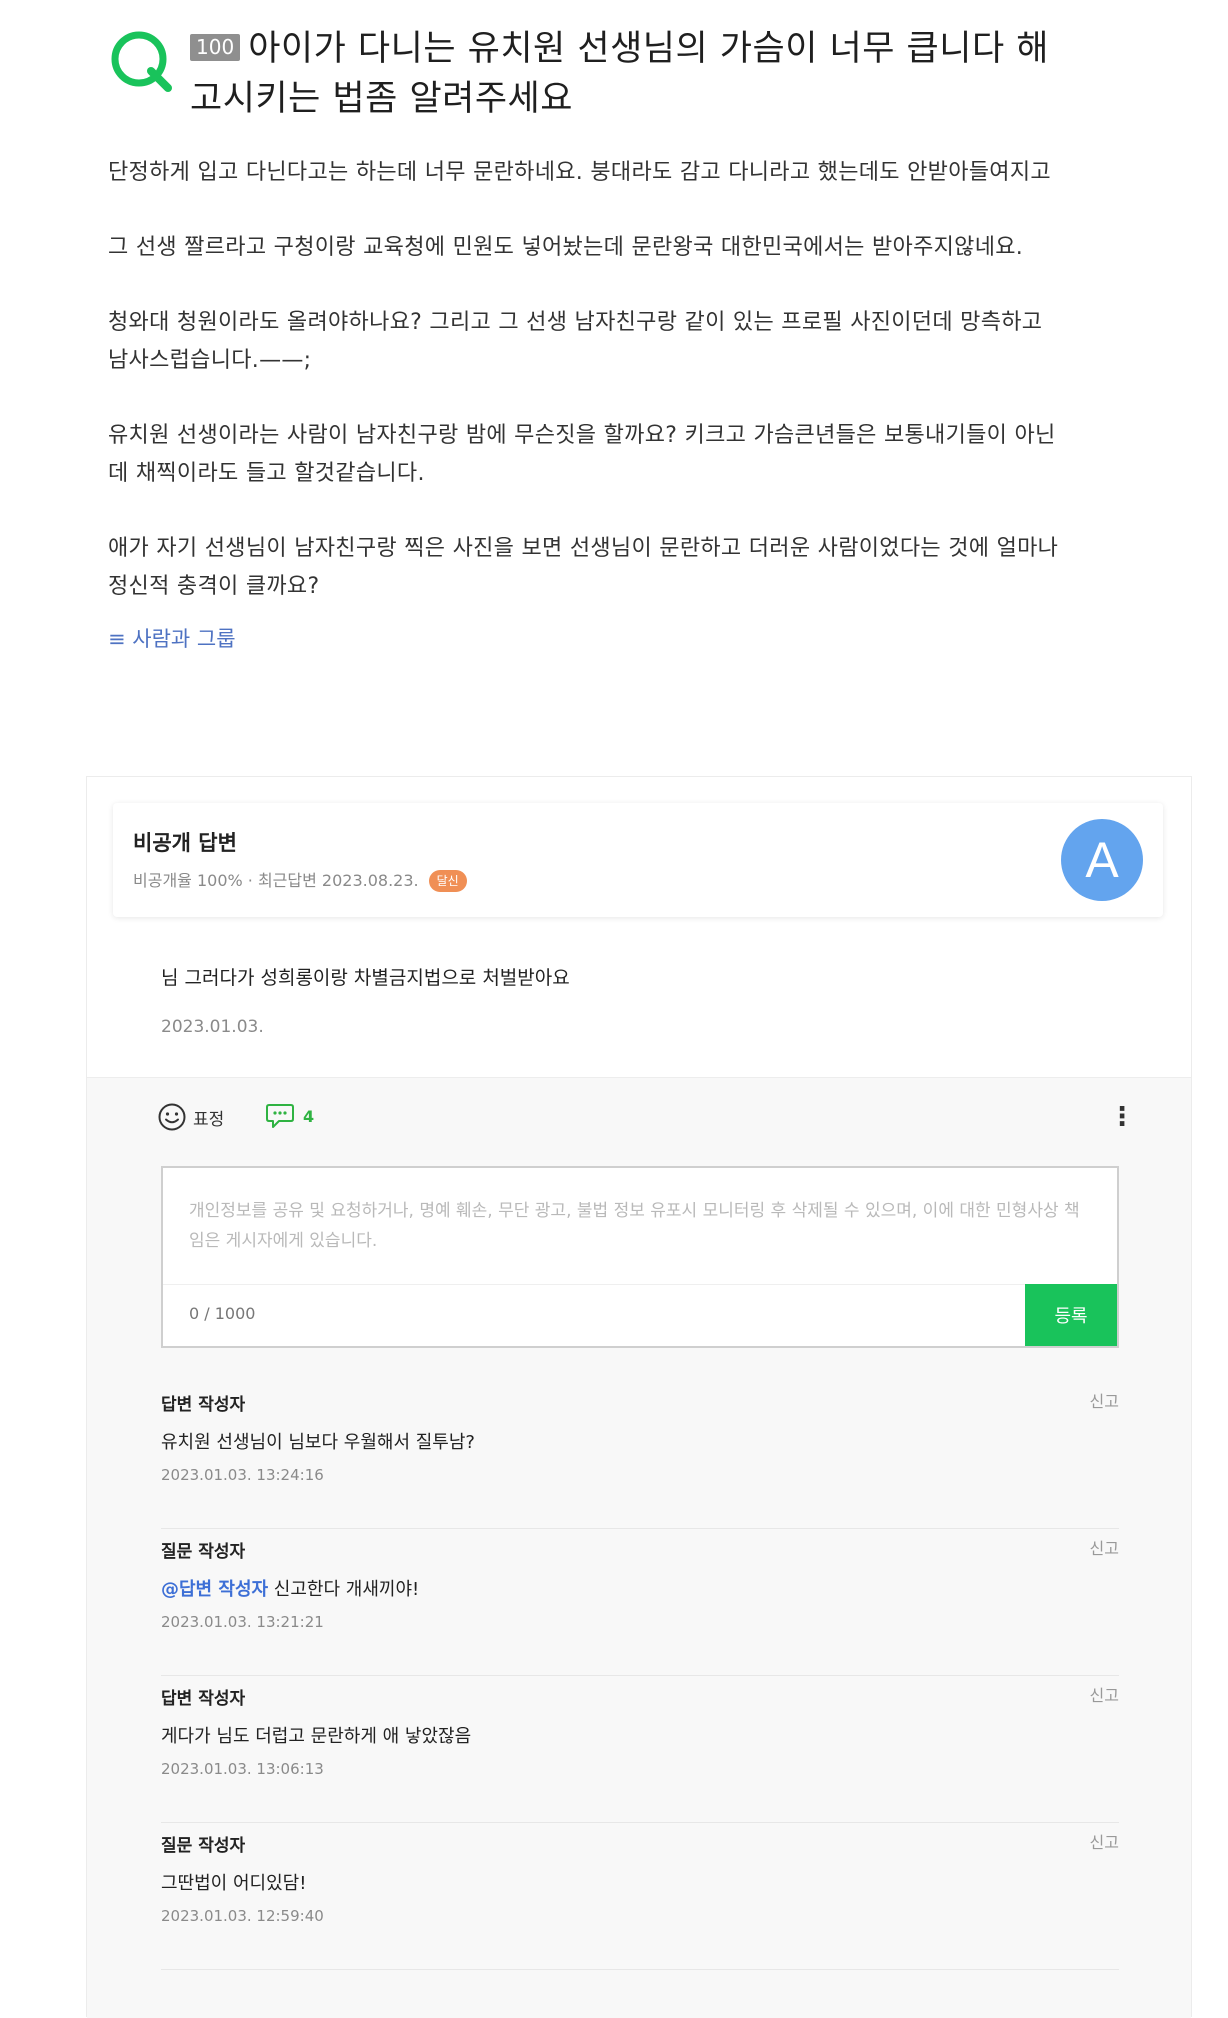  What do you see at coordinates (242, 1622) in the screenshot?
I see `comment-time: 2023.01.03. 13:21:21` at bounding box center [242, 1622].